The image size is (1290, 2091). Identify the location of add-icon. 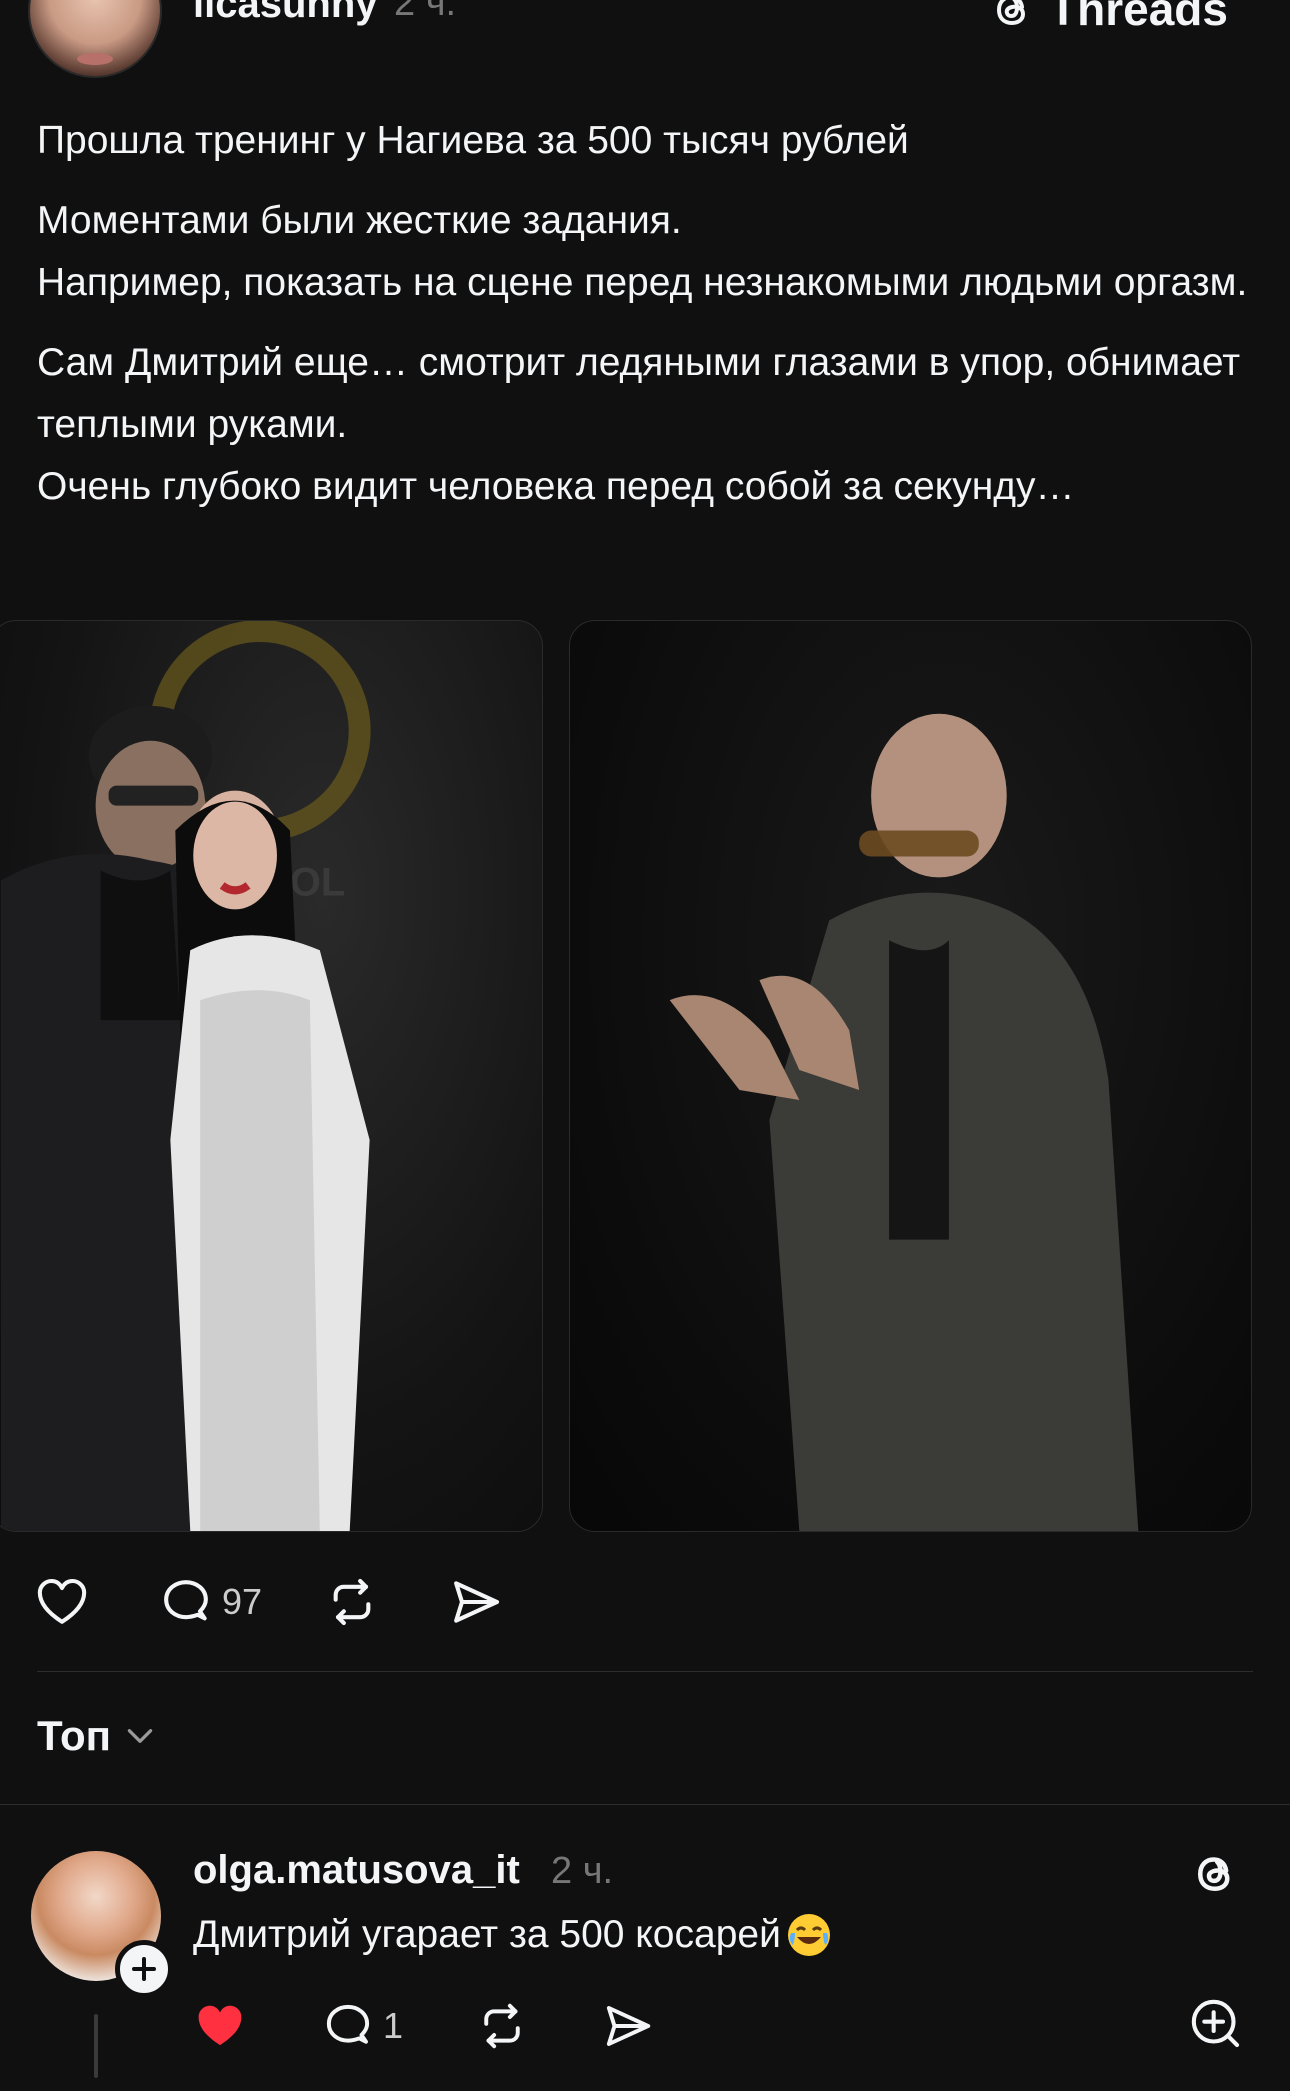
(1216, 2024).